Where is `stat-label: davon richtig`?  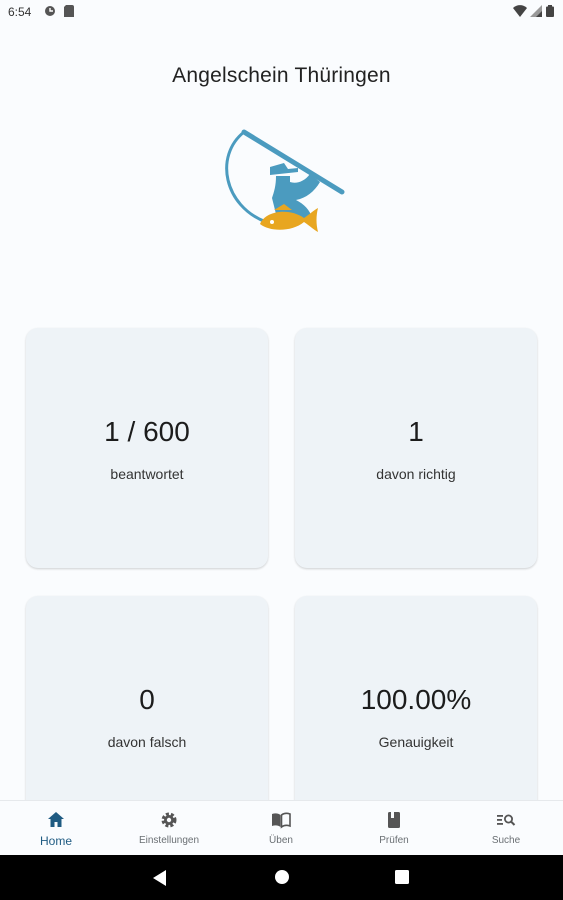 stat-label: davon richtig is located at coordinates (416, 474).